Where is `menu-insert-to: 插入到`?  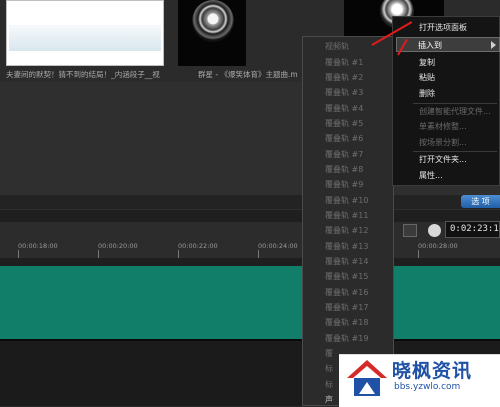
menu-insert-to: 插入到 is located at coordinates (448, 44).